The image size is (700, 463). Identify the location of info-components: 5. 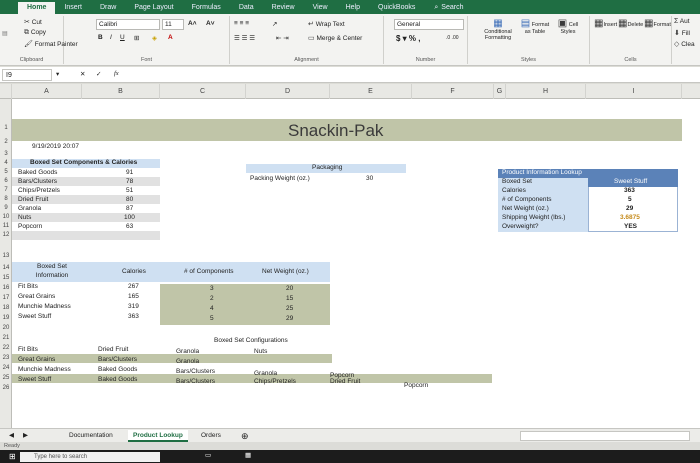
(212, 319).